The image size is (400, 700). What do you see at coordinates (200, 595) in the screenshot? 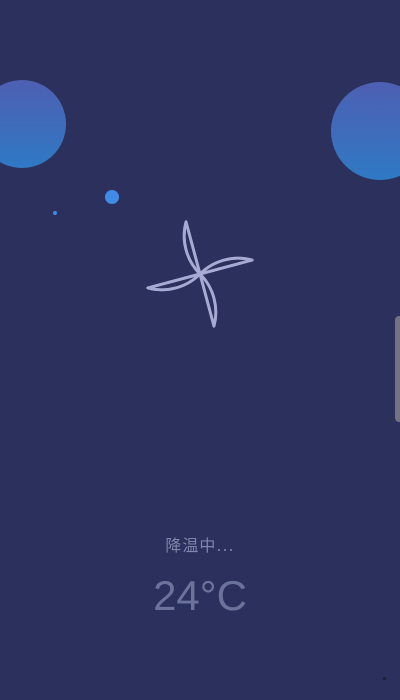
I see `temperature-display: 24°C` at bounding box center [200, 595].